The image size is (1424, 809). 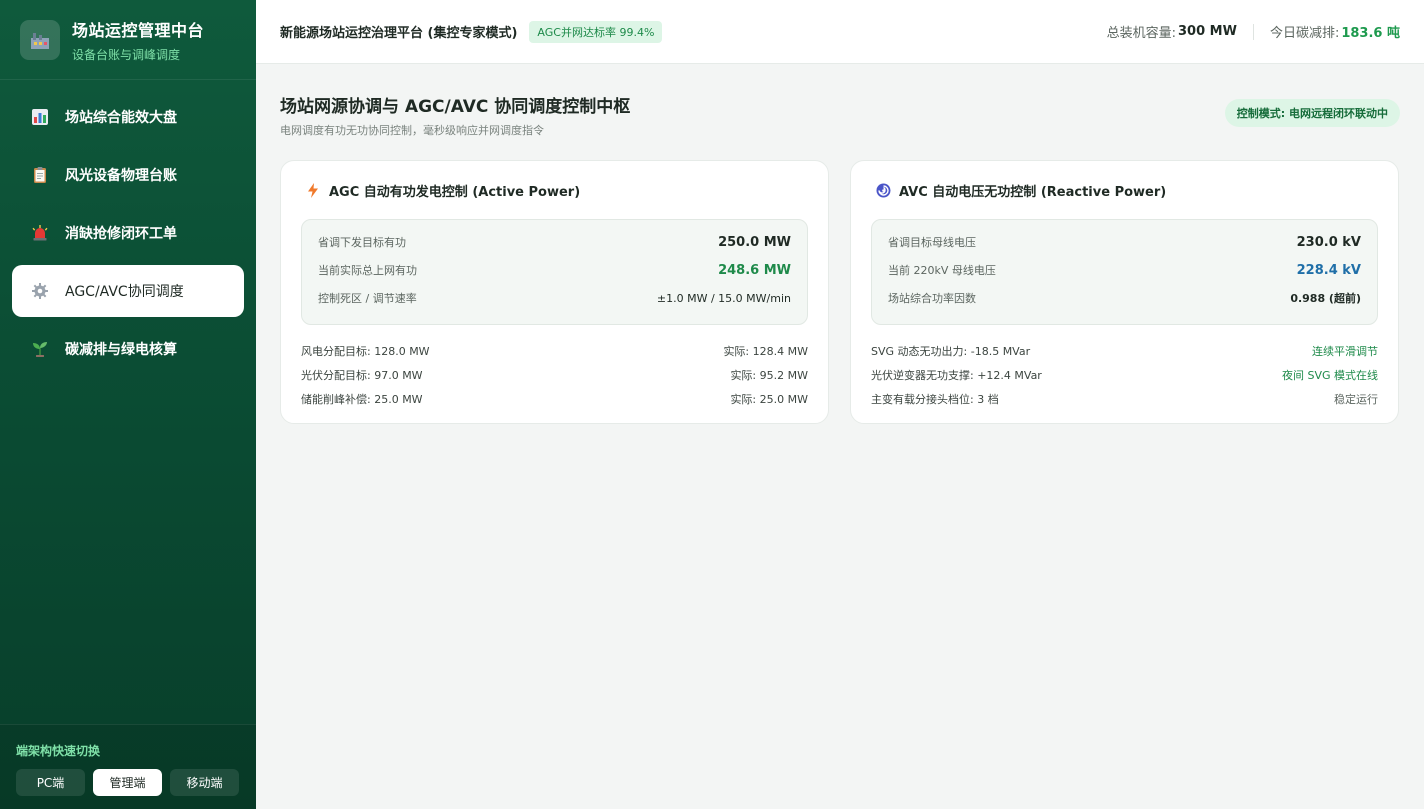 What do you see at coordinates (1328, 242) in the screenshot?
I see `metric-value: 230.0 kV` at bounding box center [1328, 242].